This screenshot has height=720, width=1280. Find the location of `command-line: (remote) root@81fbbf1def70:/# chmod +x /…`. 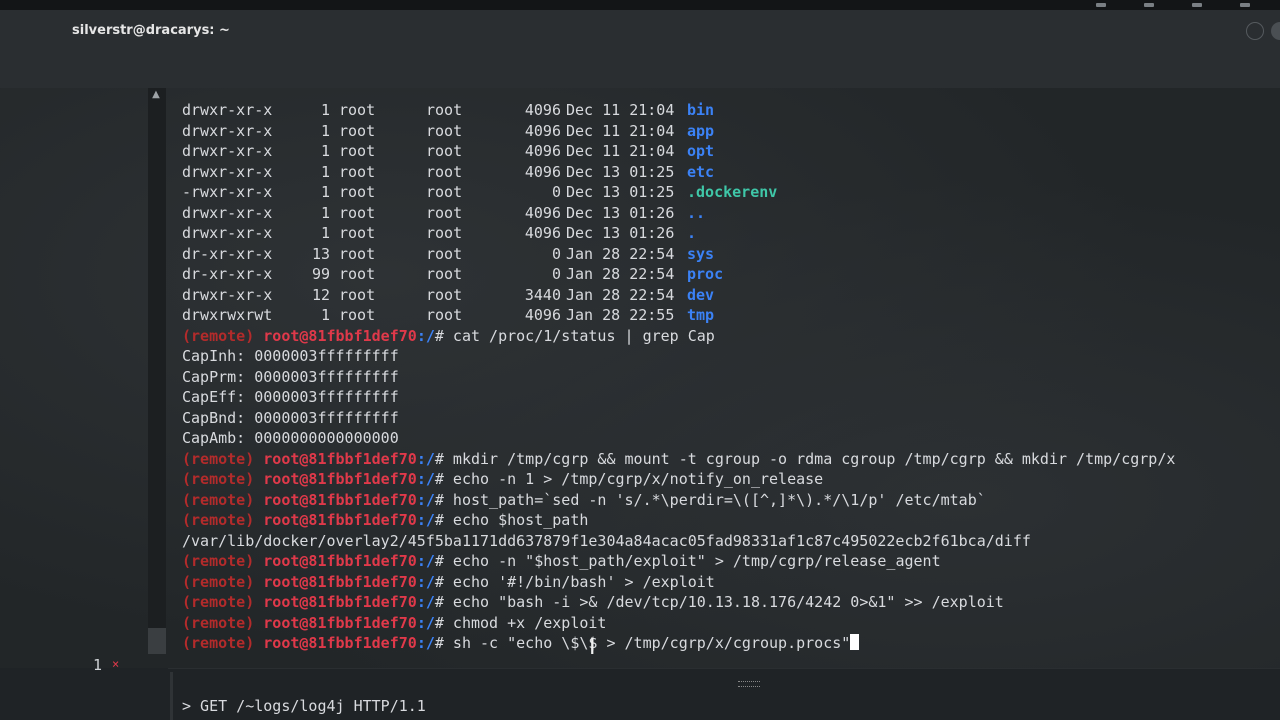

command-line: (remote) root@81fbbf1def70:/# chmod +x /… is located at coordinates (678, 623).